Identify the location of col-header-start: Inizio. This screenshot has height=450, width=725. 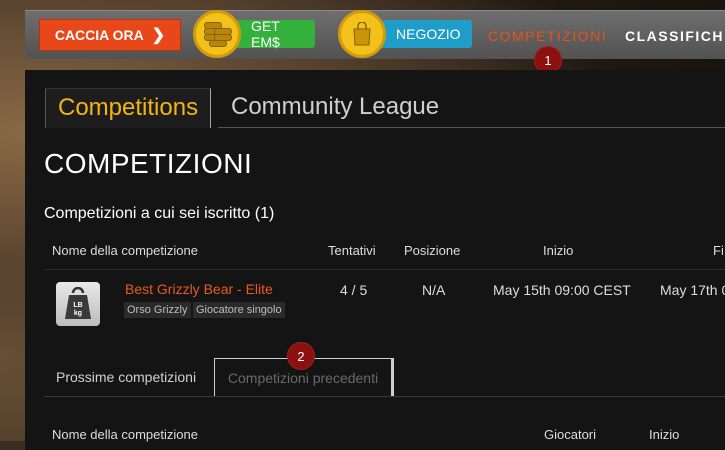
(558, 250).